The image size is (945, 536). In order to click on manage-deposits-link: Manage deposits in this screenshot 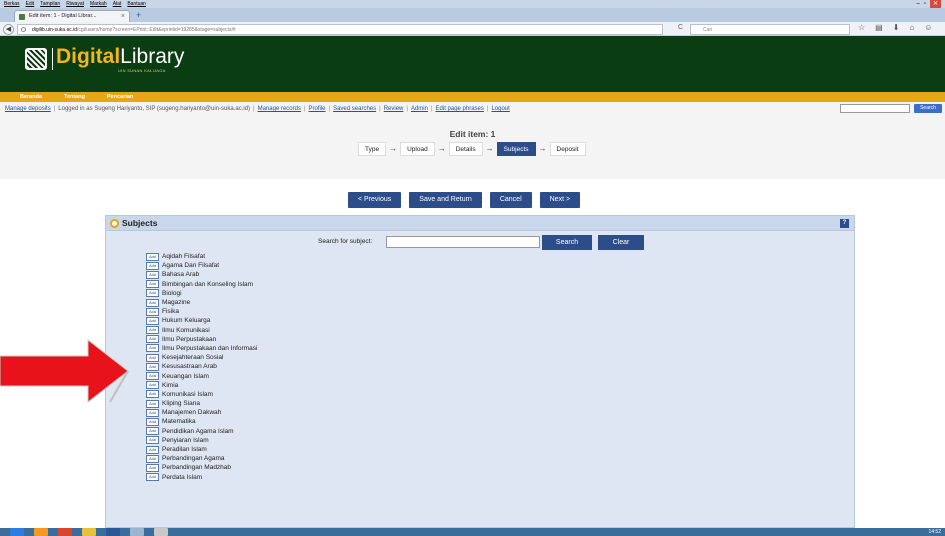, I will do `click(28, 109)`.